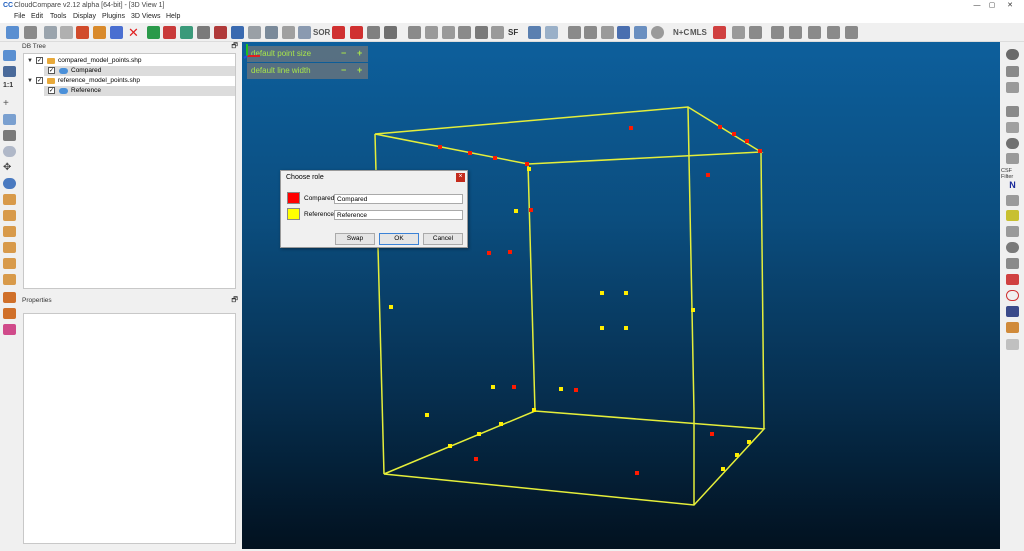 This screenshot has width=1024, height=551. Describe the element at coordinates (169, 32) in the screenshot. I see `pick-icon` at that location.